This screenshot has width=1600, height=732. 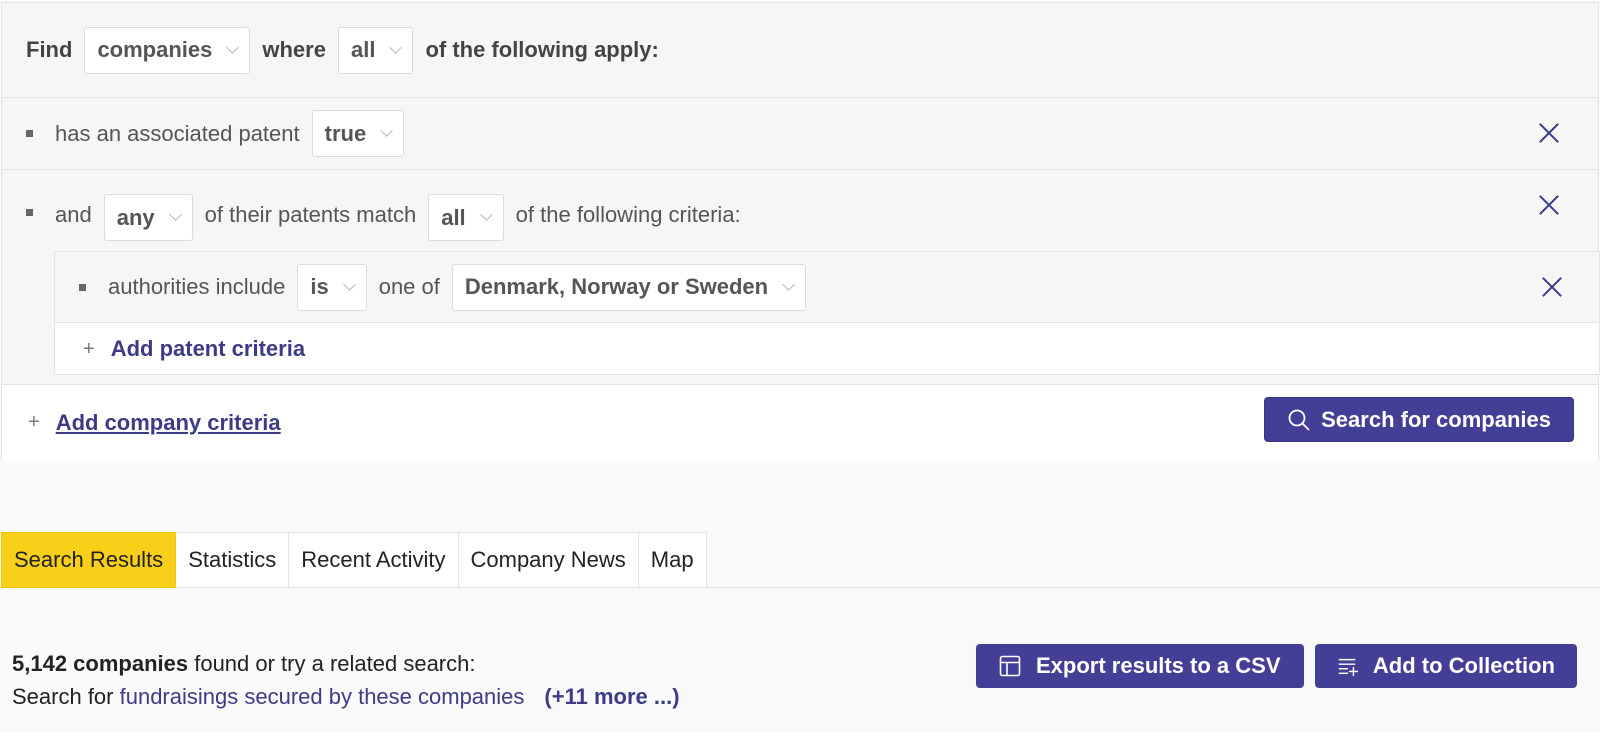 What do you see at coordinates (1158, 665) in the screenshot?
I see `export-button-label: Export results to a CSV` at bounding box center [1158, 665].